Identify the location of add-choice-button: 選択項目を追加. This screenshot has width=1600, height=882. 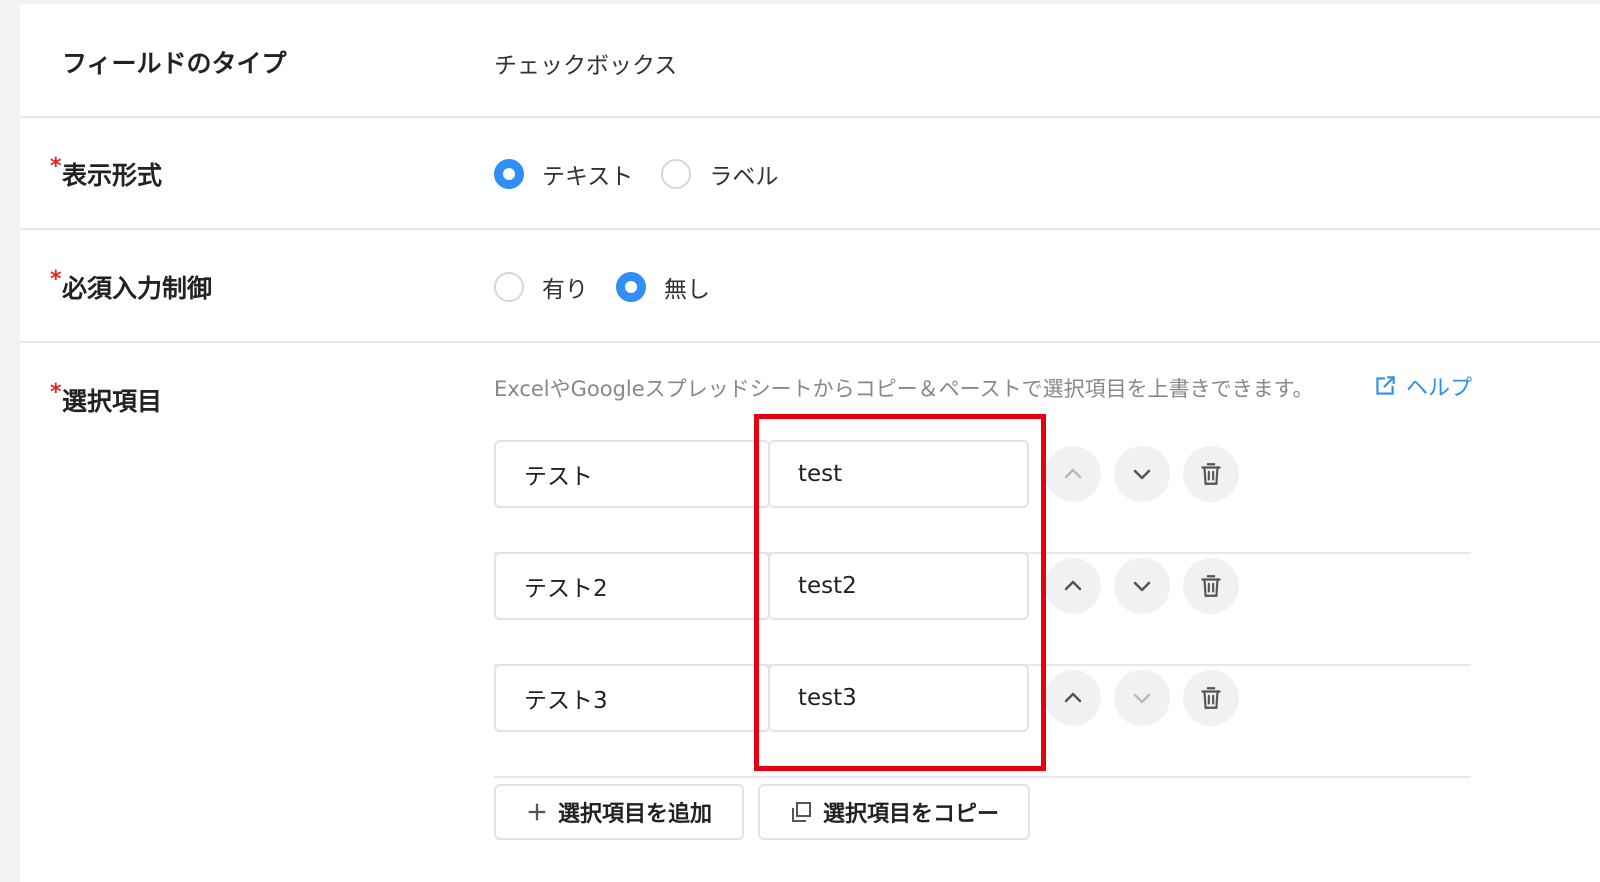
(619, 812).